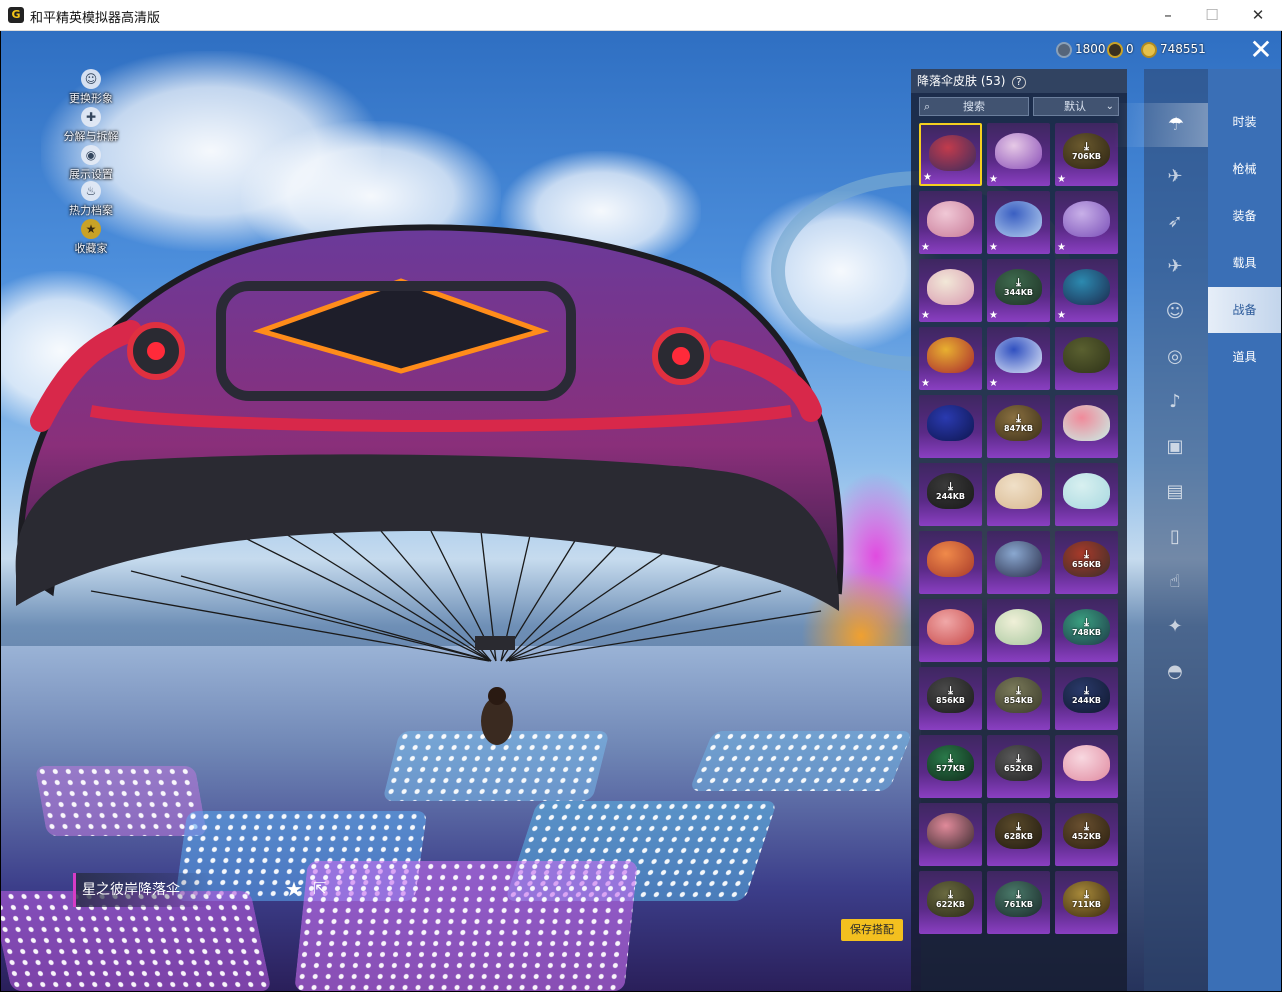  I want to click on skin-tile: ⤓ 761KB, so click(1018, 902).